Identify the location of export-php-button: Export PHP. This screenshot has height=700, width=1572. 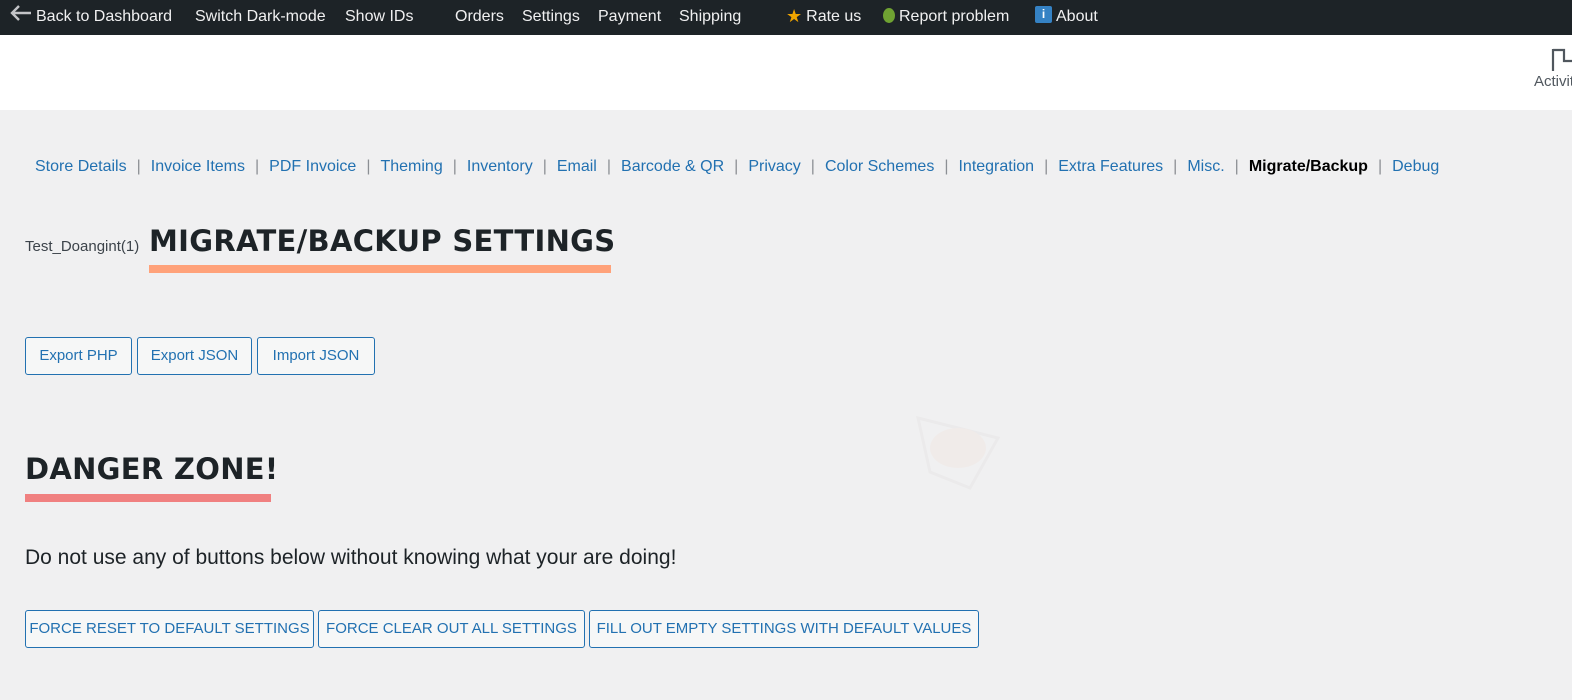
(78, 356).